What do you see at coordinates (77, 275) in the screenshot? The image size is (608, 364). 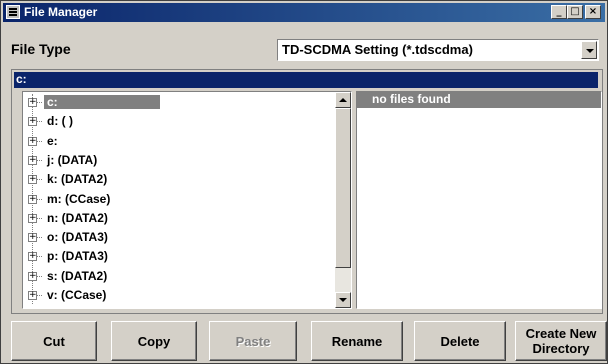 I see `tree-item-label: s: (DATA2)` at bounding box center [77, 275].